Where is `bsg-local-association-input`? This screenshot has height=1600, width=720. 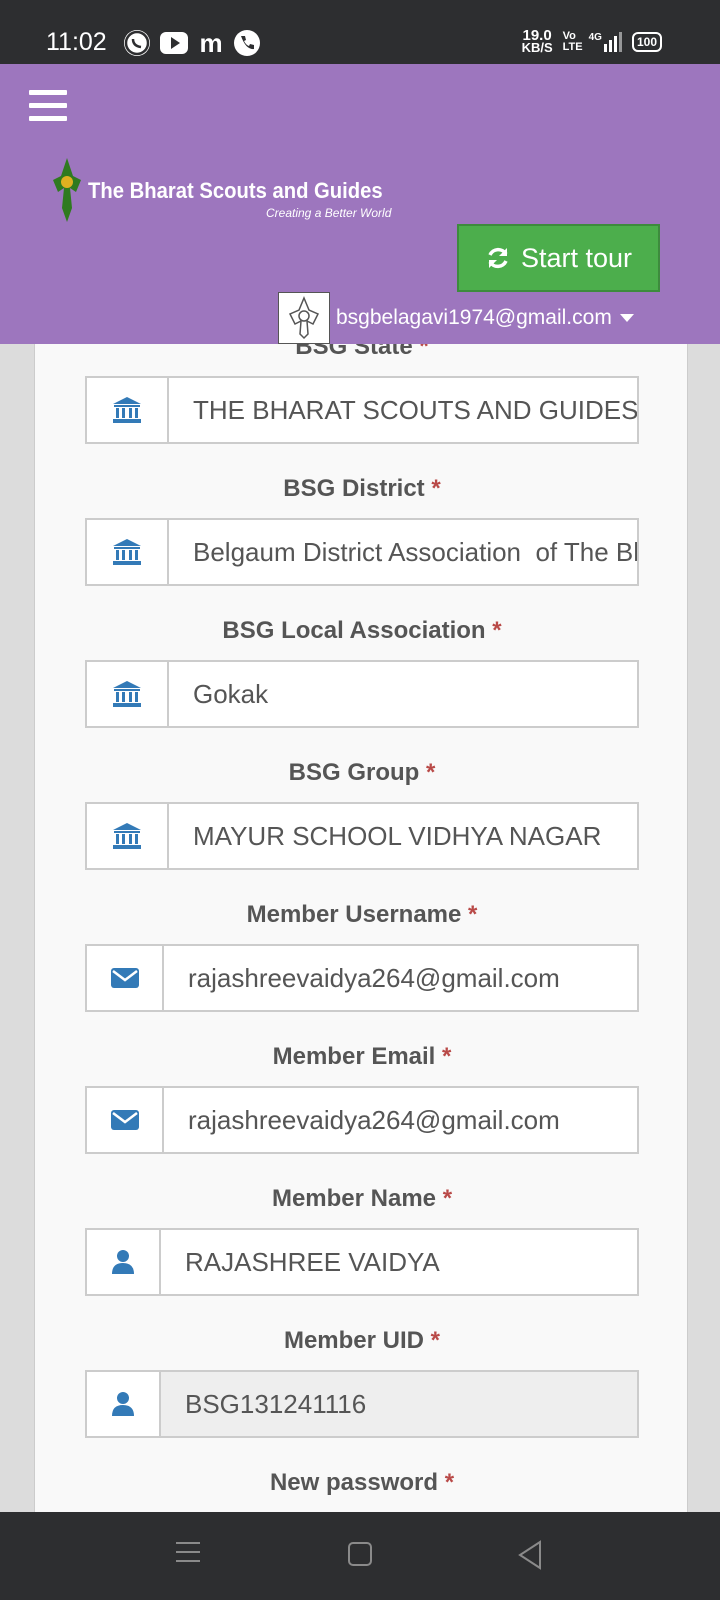 bsg-local-association-input is located at coordinates (403, 694).